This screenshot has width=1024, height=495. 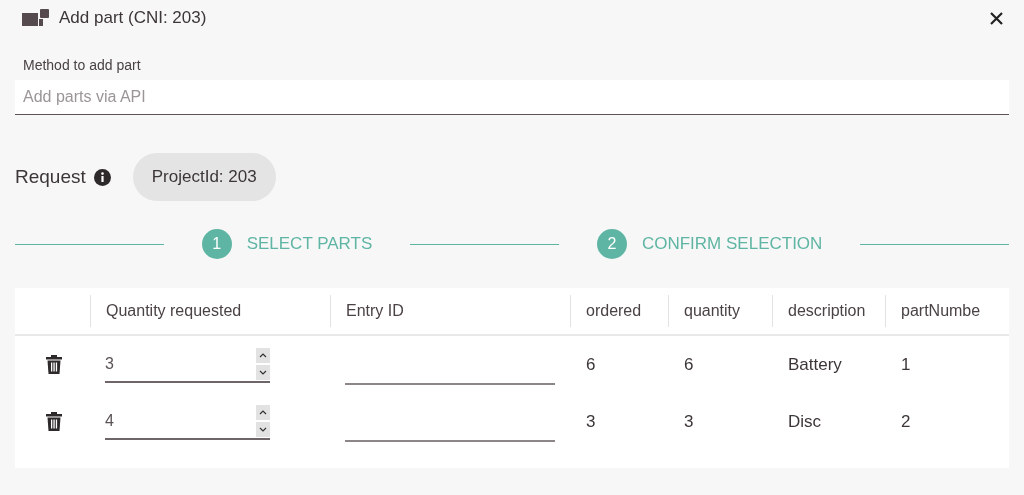 I want to click on step-label: SELECT PARTS, so click(x=309, y=244).